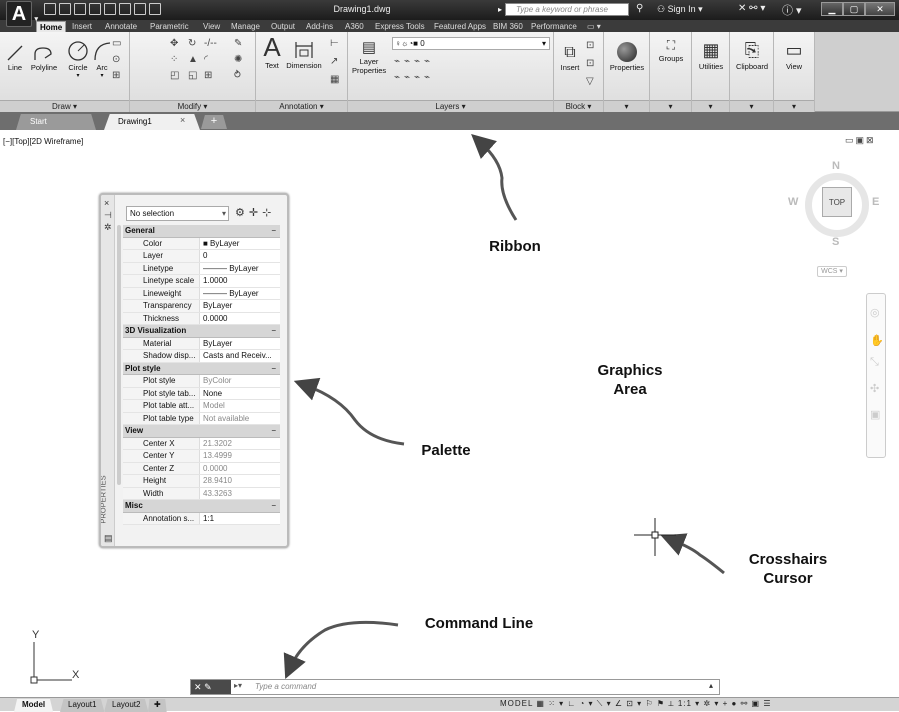 Image resolution: width=899 pixels, height=712 pixels. I want to click on minimize-button: ▁, so click(832, 9).